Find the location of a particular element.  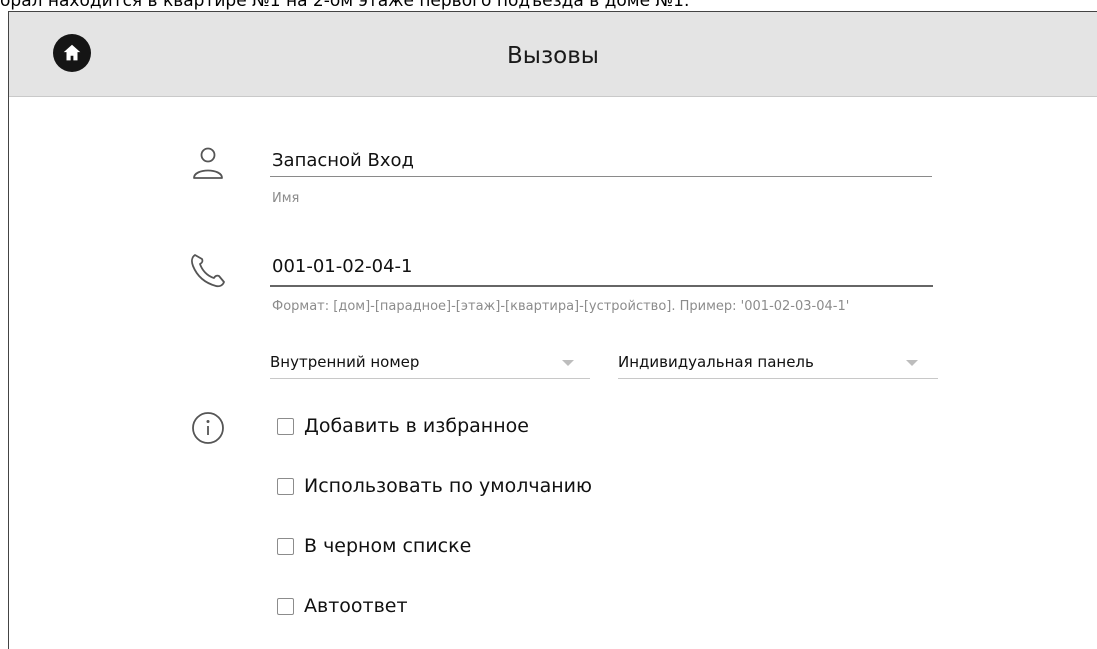

name-input: Запасной Вход is located at coordinates (343, 160).